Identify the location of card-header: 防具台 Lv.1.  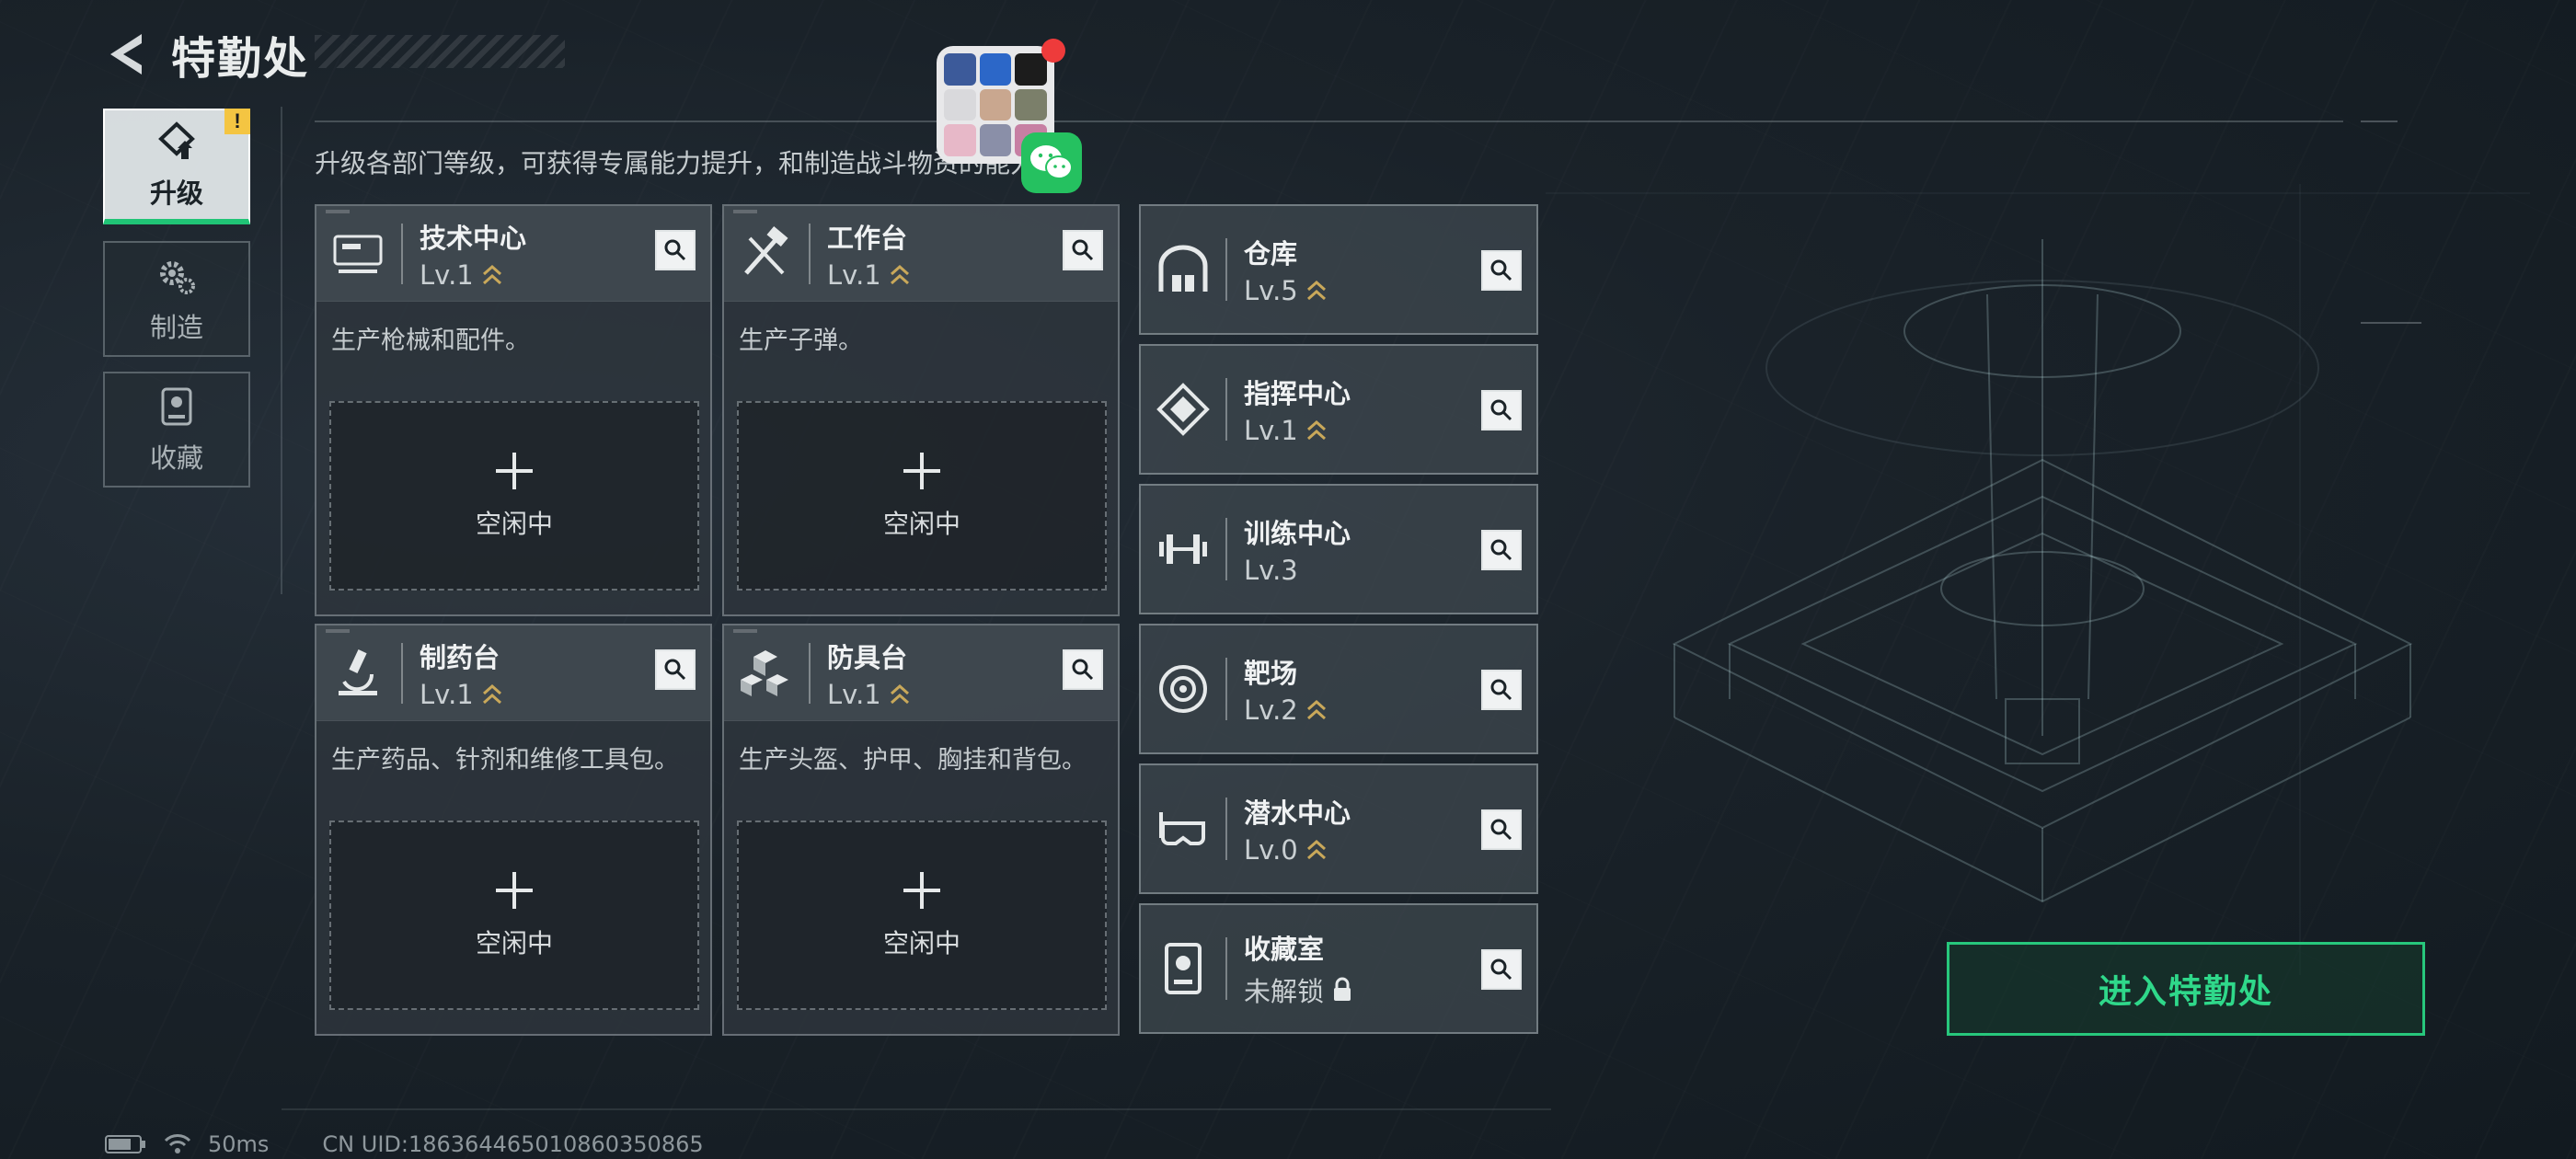
(921, 673).